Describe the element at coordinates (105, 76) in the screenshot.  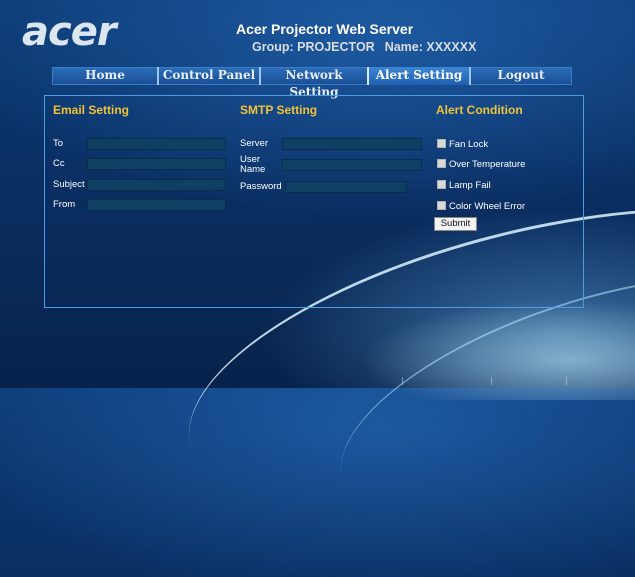
I see `tab-home: Home` at that location.